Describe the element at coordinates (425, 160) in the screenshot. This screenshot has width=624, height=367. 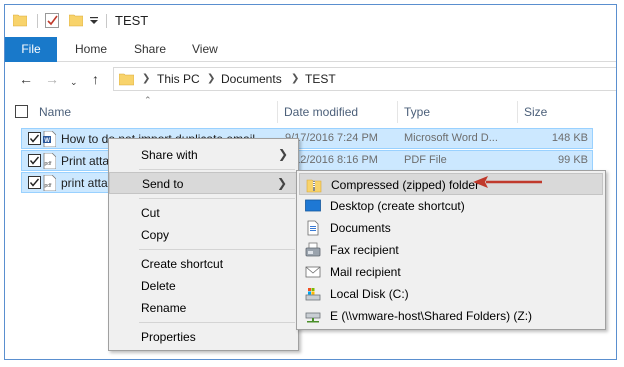
I see `file-type: PDF File` at that location.